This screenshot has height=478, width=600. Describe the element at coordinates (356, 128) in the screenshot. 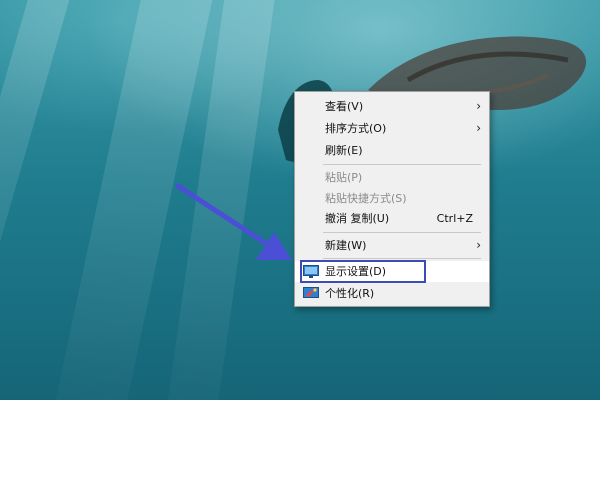

I see `menu-item-label: 排序方式(O)` at that location.